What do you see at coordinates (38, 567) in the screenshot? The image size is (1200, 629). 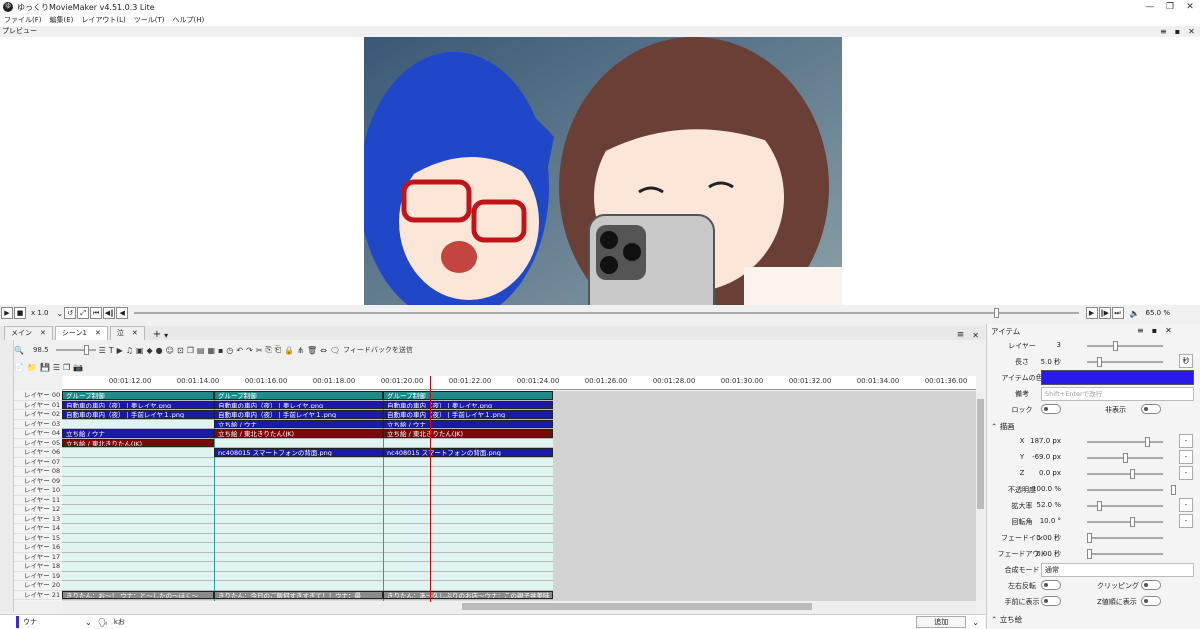 I see `layer-label: レイヤー 18` at bounding box center [38, 567].